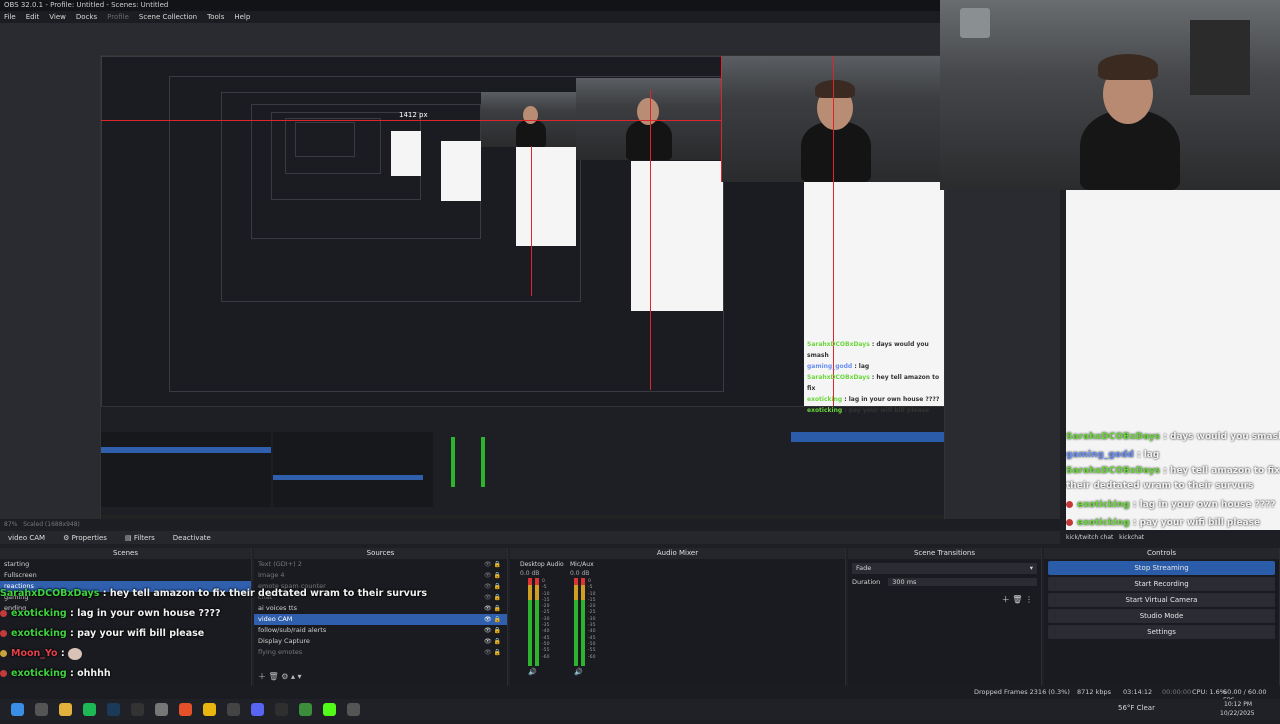 This screenshot has width=1280, height=724. What do you see at coordinates (233, 709) in the screenshot?
I see `obs-icon` at bounding box center [233, 709].